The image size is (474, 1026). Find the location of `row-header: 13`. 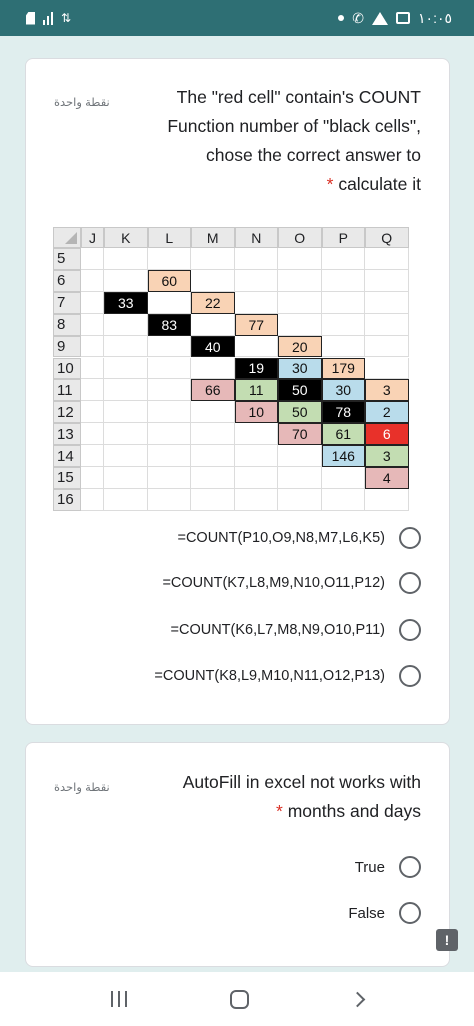

row-header: 13 is located at coordinates (67, 434).